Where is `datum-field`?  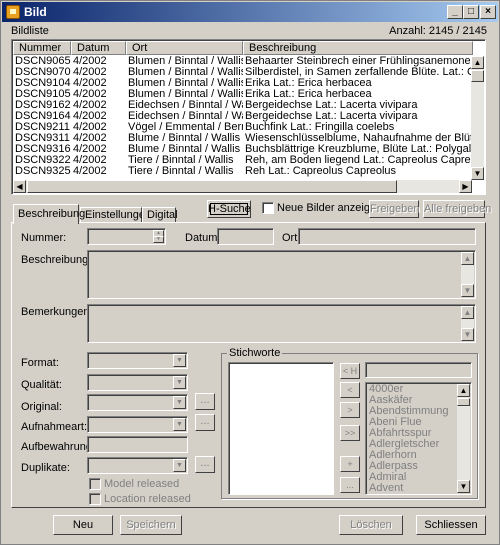
datum-field is located at coordinates (245, 236).